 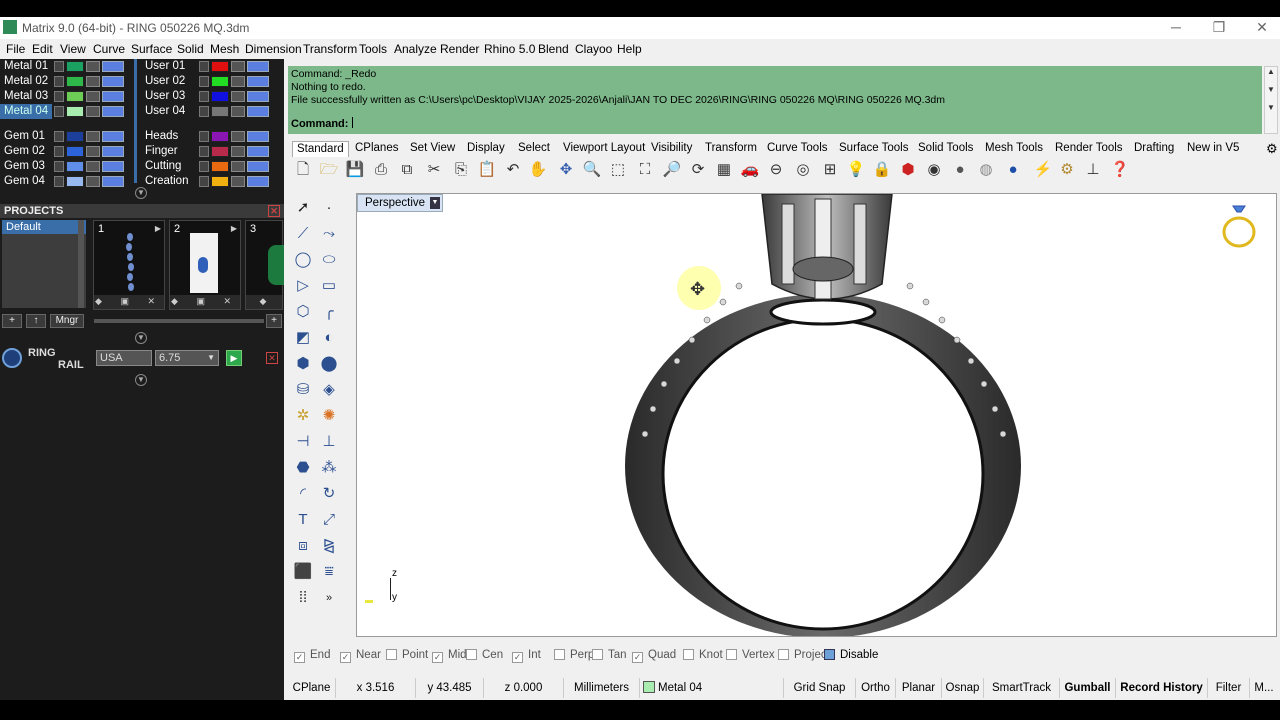 What do you see at coordinates (303, 416) in the screenshot?
I see `boolean-icon: ✲` at bounding box center [303, 416].